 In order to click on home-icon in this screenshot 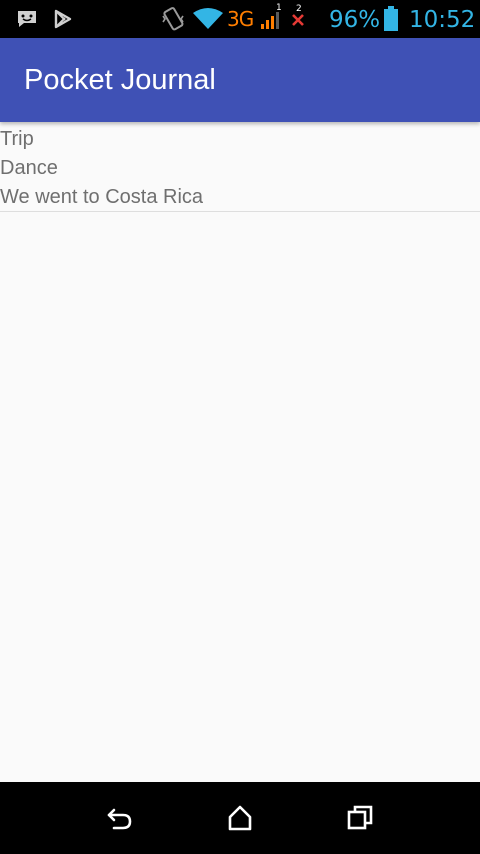, I will do `click(240, 818)`.